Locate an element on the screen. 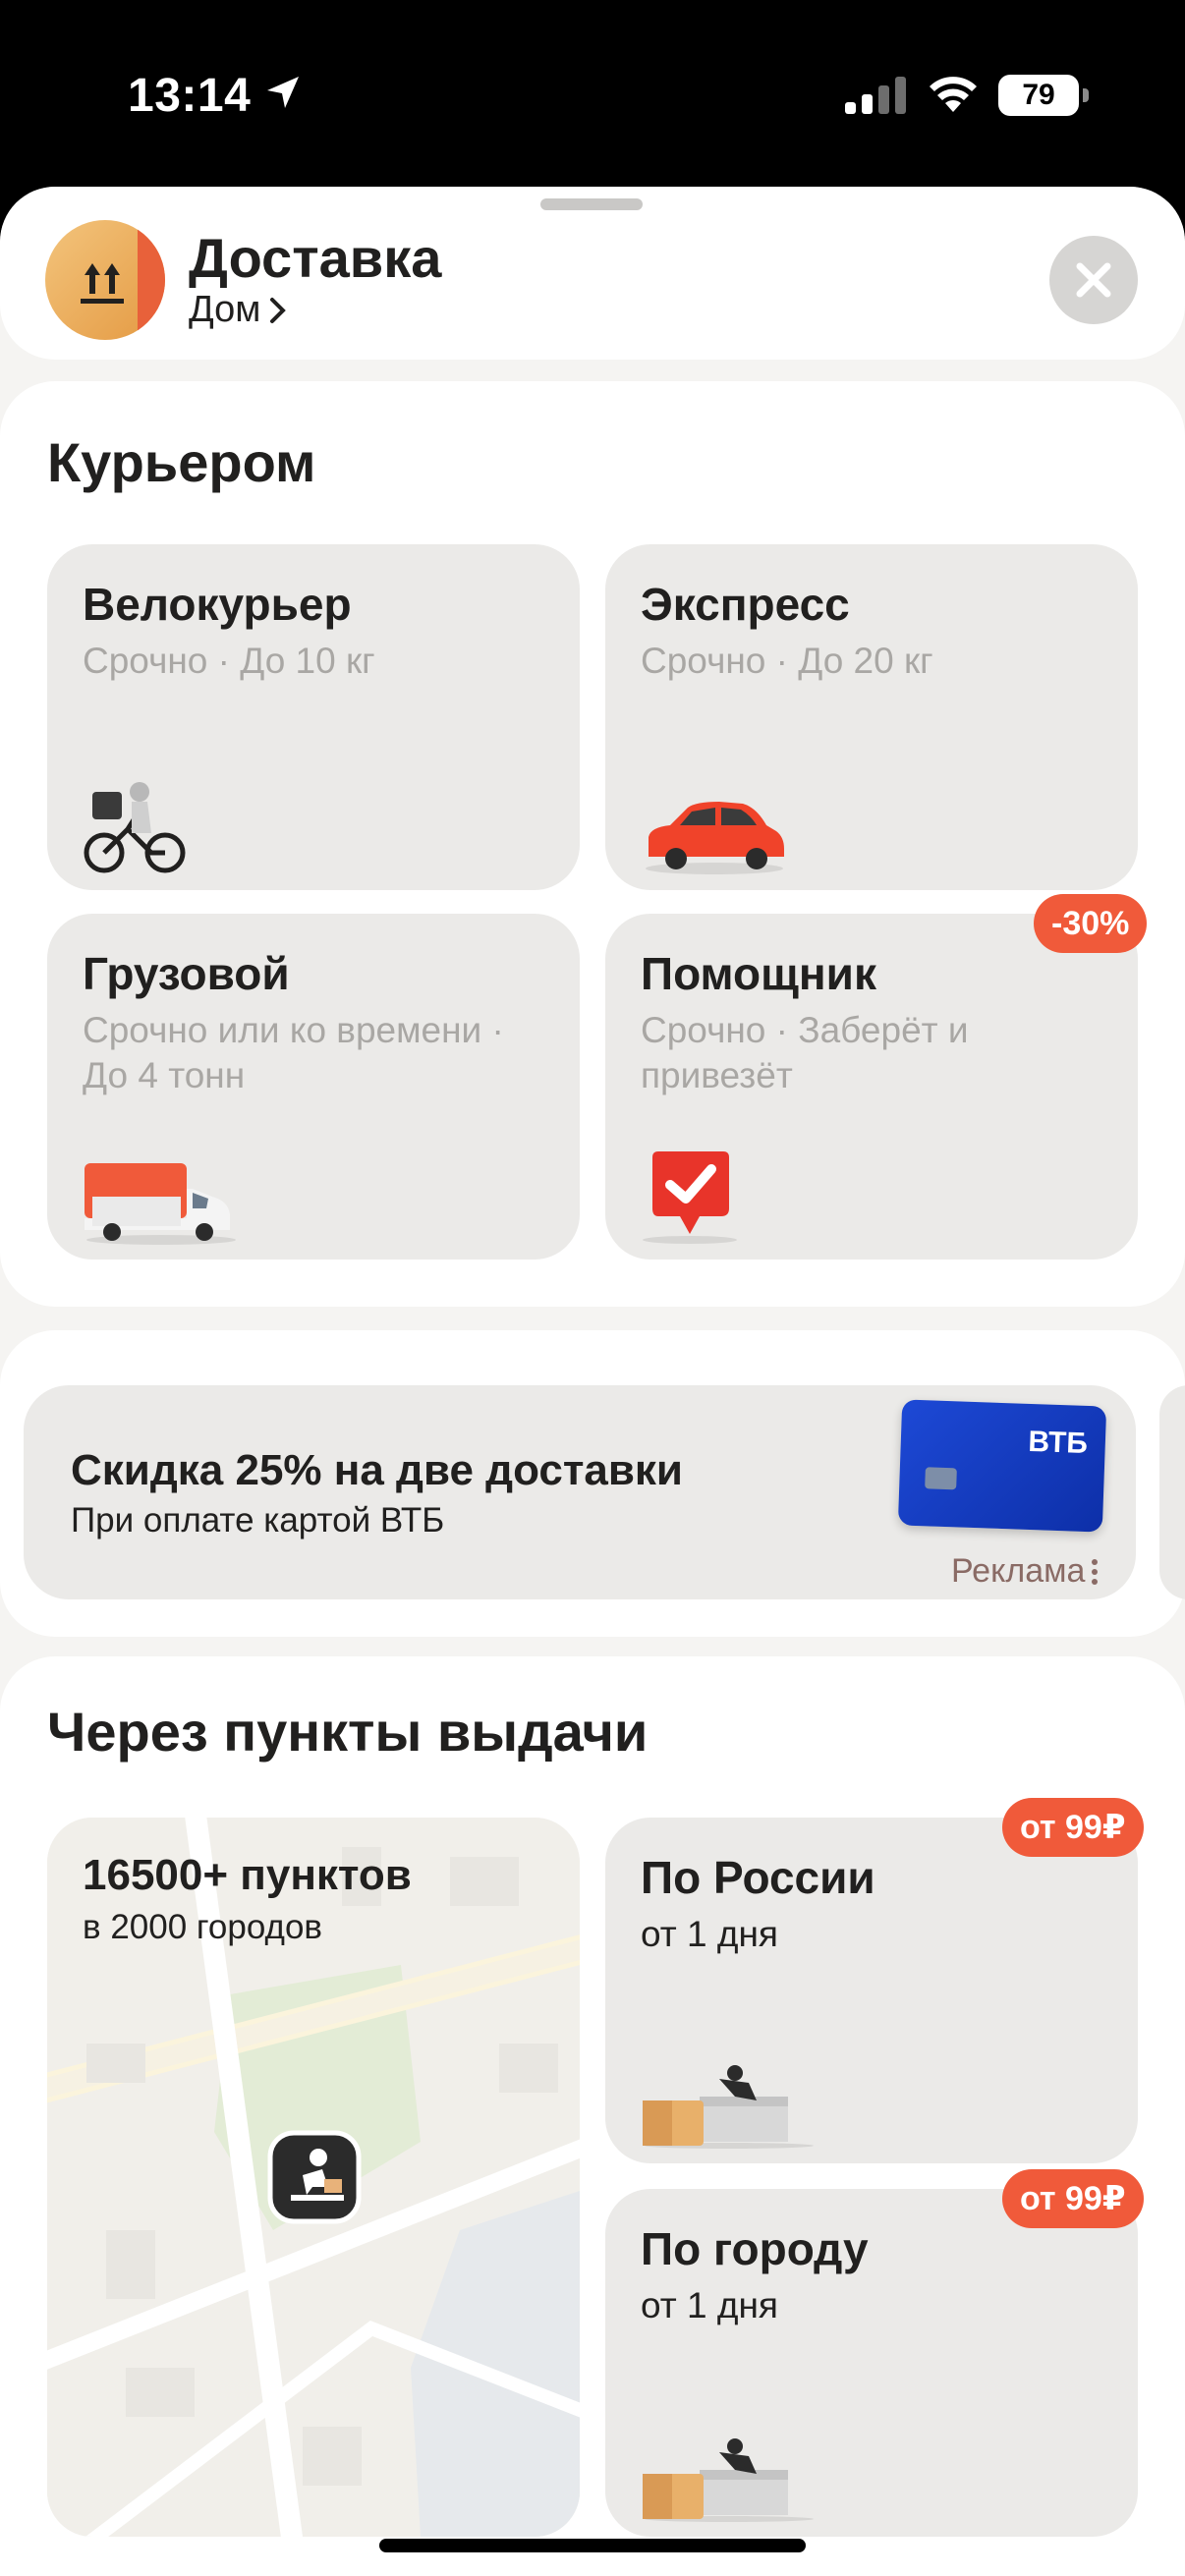 Image resolution: width=1185 pixels, height=2576 pixels. truck-icon is located at coordinates (161, 1204).